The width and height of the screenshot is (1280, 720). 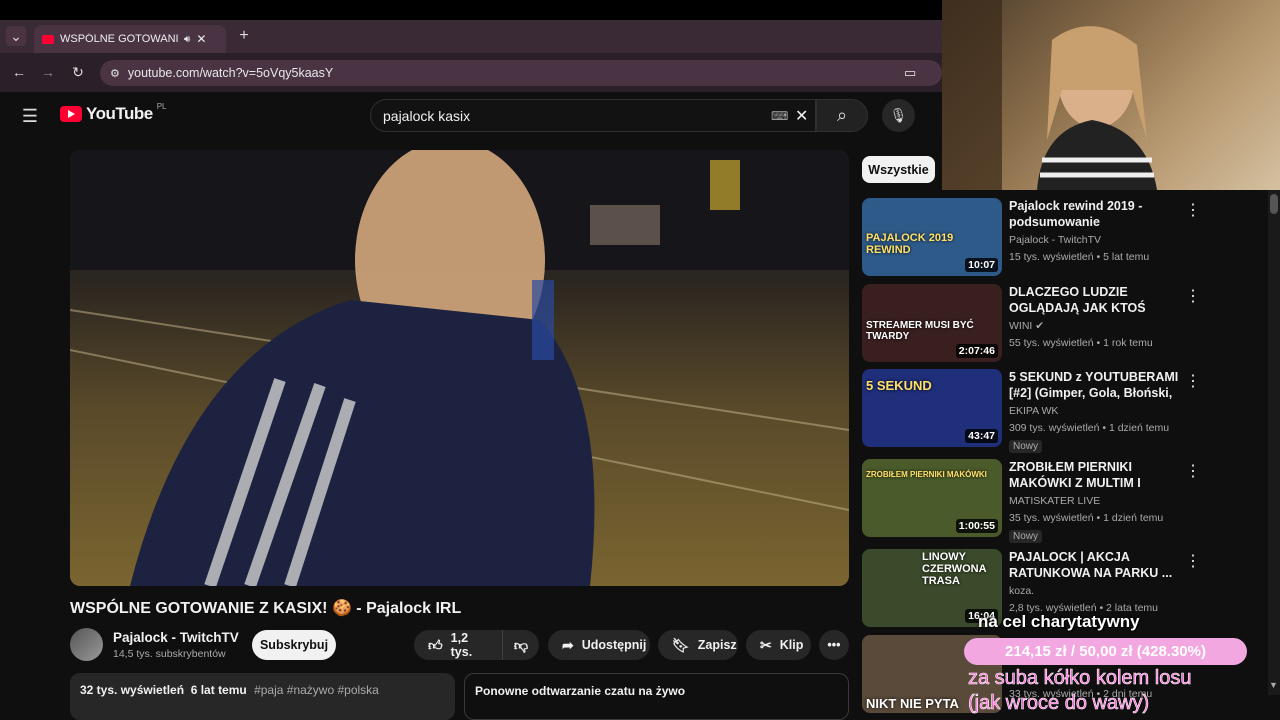 What do you see at coordinates (230, 73) in the screenshot?
I see `url-text: youtube.com/watch?v=5oVqy5kaasY` at bounding box center [230, 73].